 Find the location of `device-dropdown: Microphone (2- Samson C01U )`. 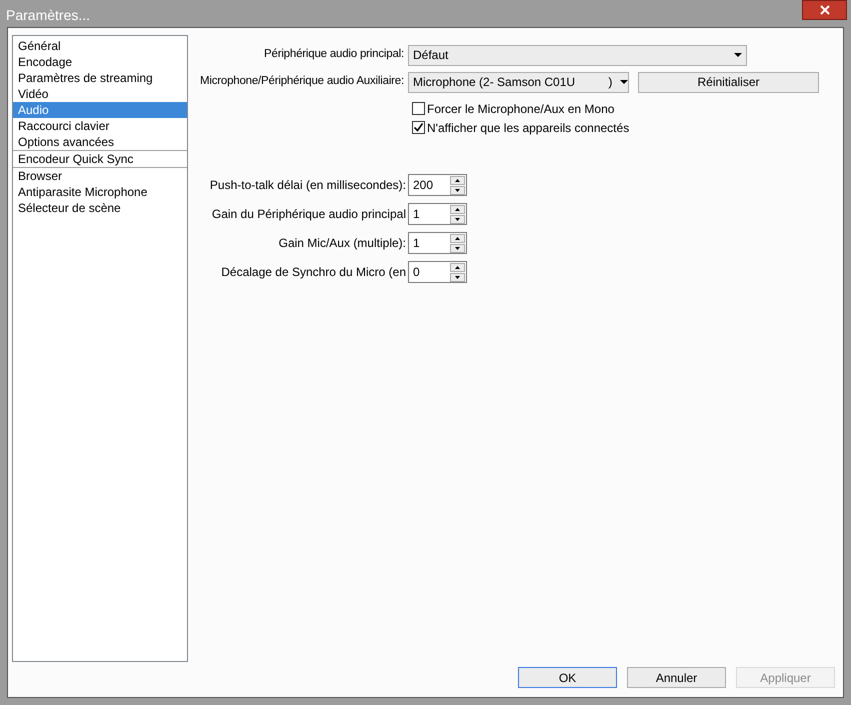

device-dropdown: Microphone (2- Samson C01U ) is located at coordinates (518, 82).